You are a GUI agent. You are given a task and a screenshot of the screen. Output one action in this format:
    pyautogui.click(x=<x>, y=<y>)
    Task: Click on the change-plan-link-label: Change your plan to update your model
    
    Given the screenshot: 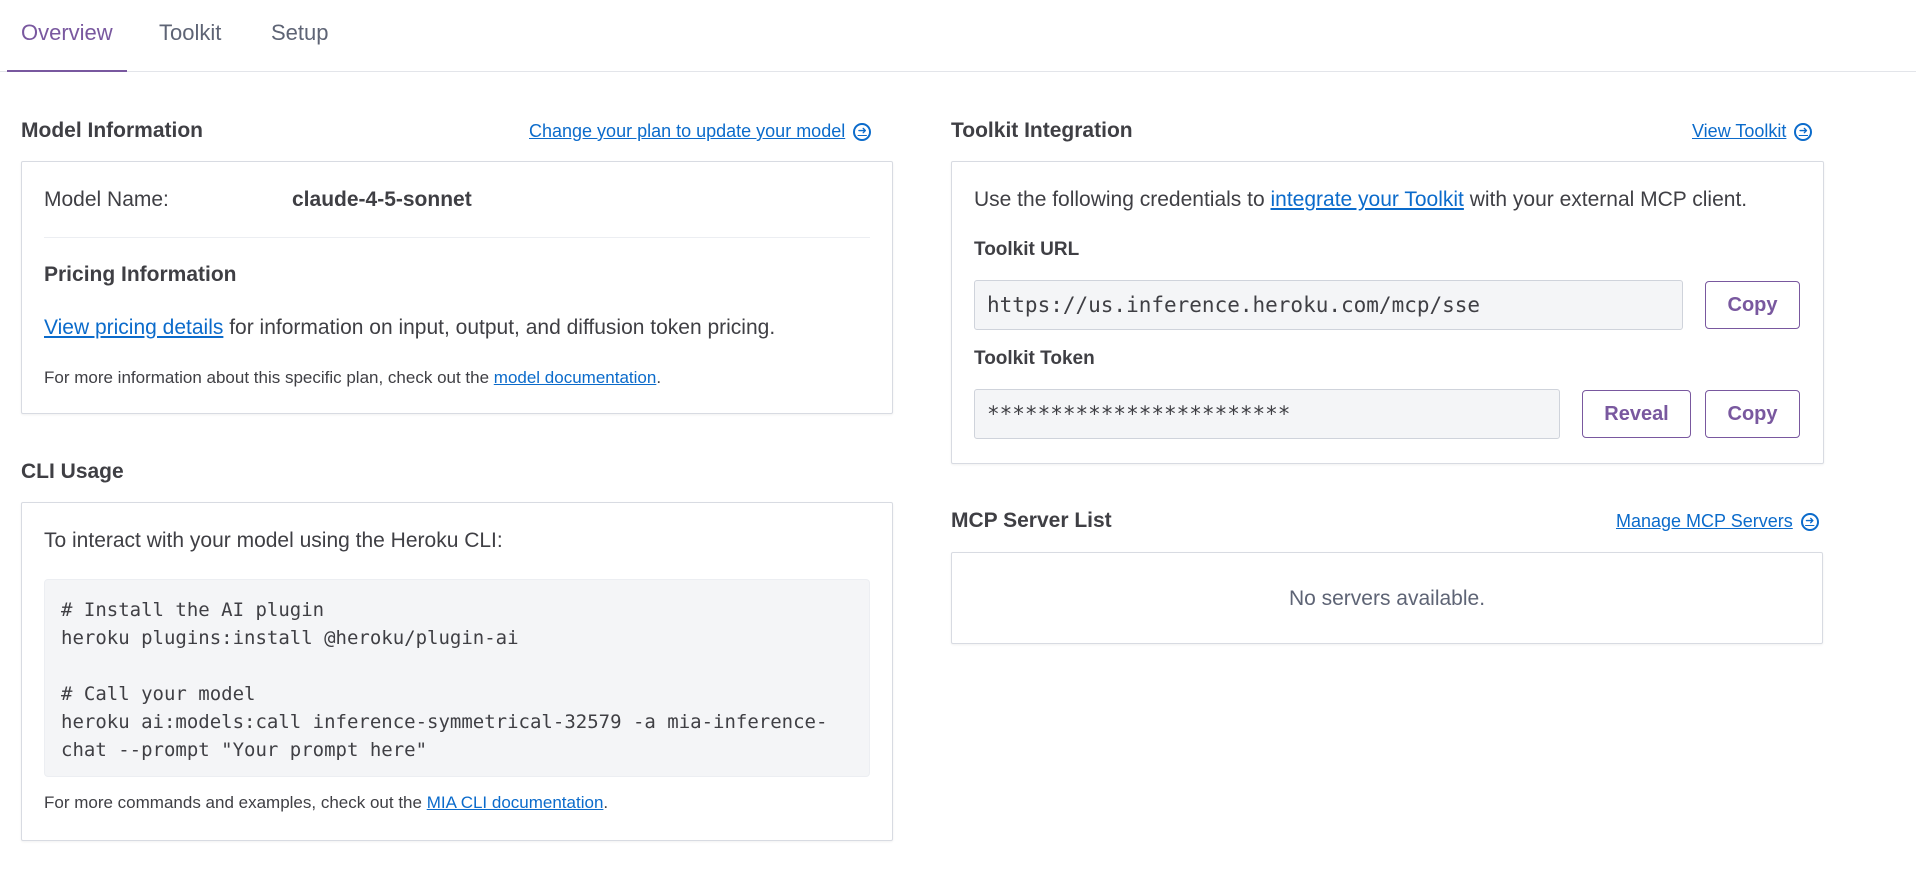 What is the action you would take?
    pyautogui.click(x=687, y=131)
    